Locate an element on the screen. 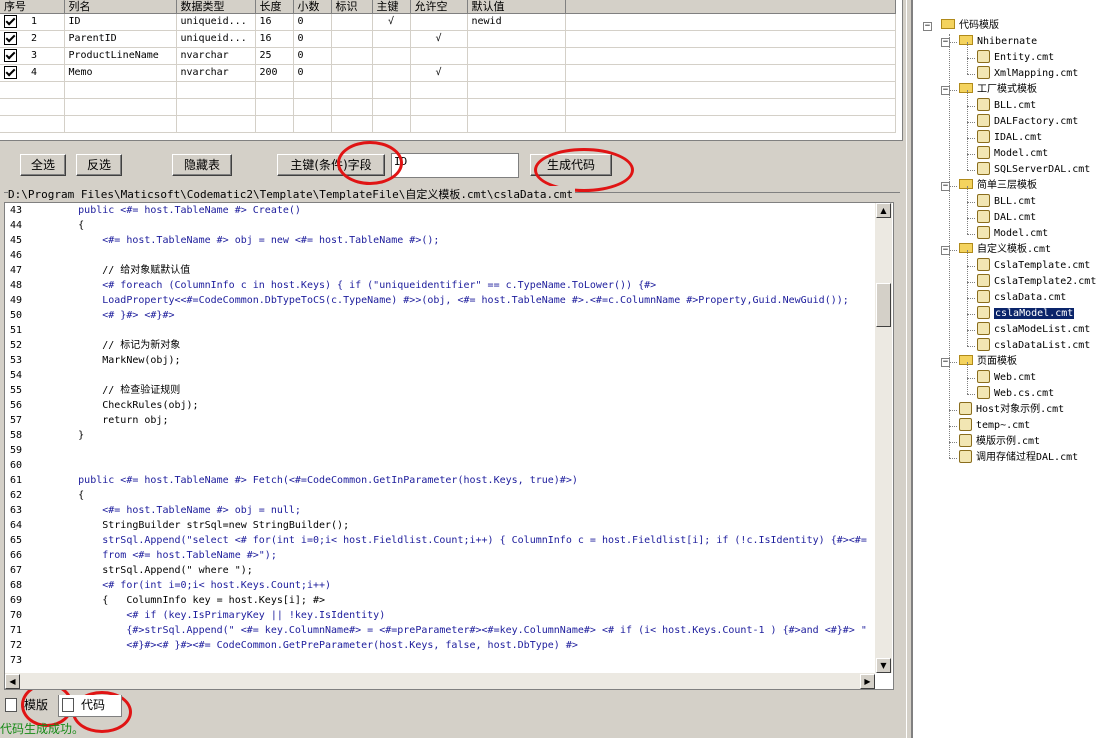 The height and width of the screenshot is (738, 1111). row-index-cell: 4 is located at coordinates (32, 73).